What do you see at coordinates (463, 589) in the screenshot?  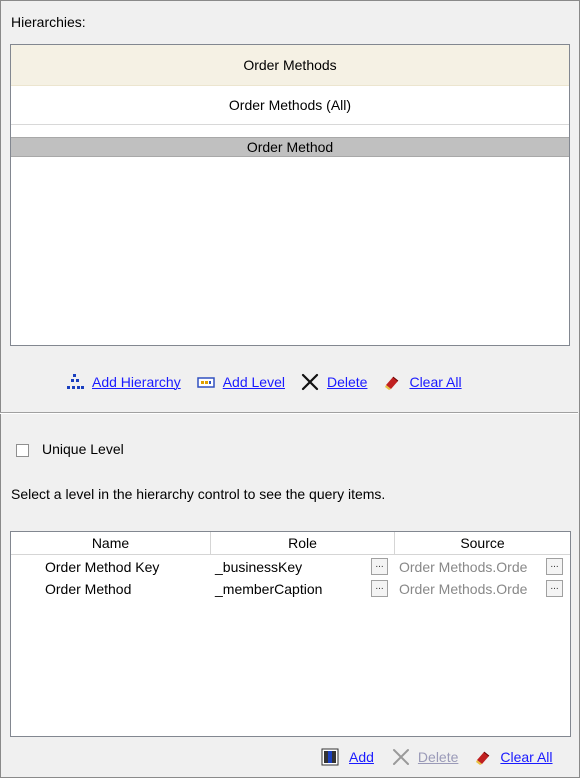 I see `row-source-value: Order Methods.Order Method` at bounding box center [463, 589].